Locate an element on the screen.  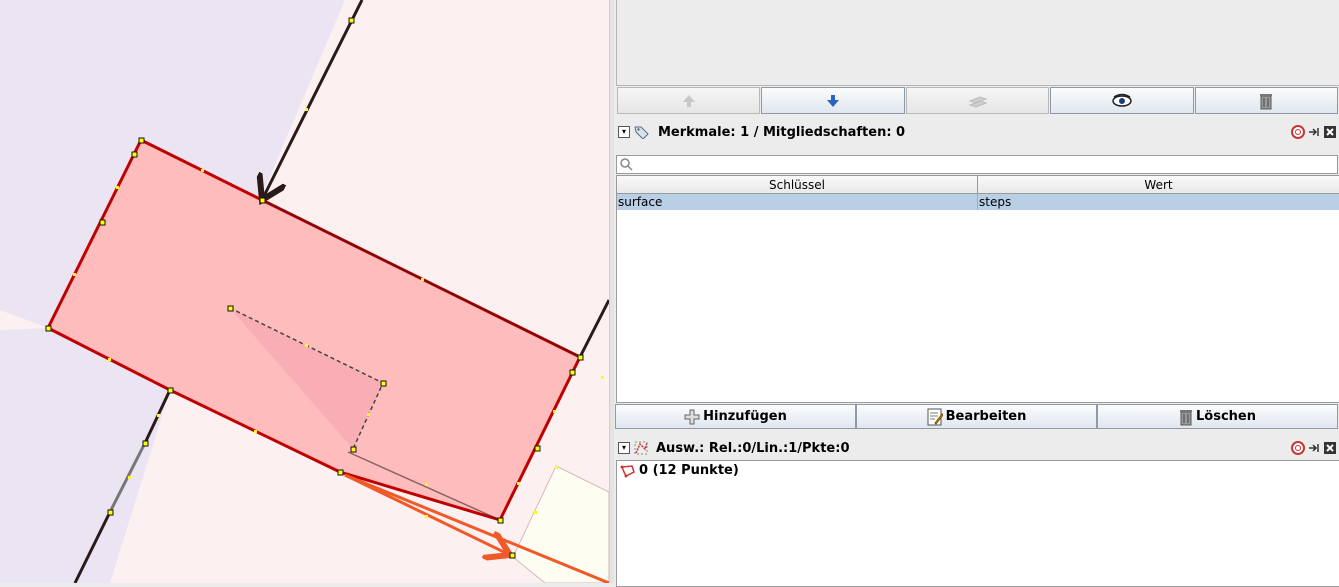
way-icon is located at coordinates (627, 470).